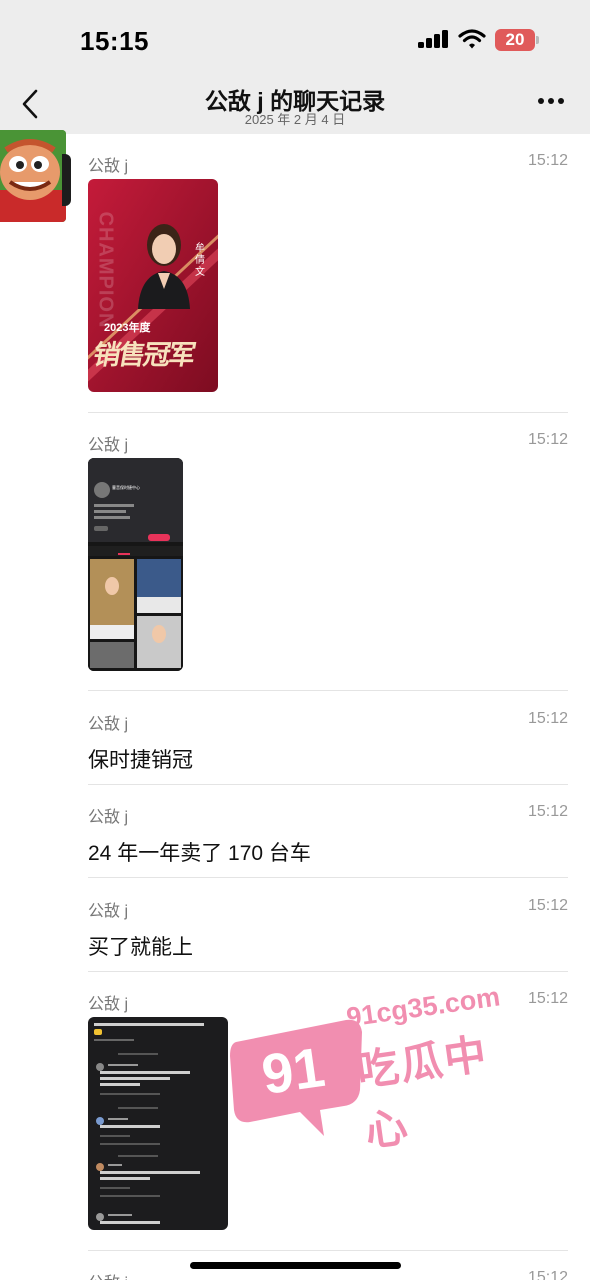  What do you see at coordinates (126, 487) in the screenshot?
I see `profile-account-name: 曹音保时捷中心` at bounding box center [126, 487].